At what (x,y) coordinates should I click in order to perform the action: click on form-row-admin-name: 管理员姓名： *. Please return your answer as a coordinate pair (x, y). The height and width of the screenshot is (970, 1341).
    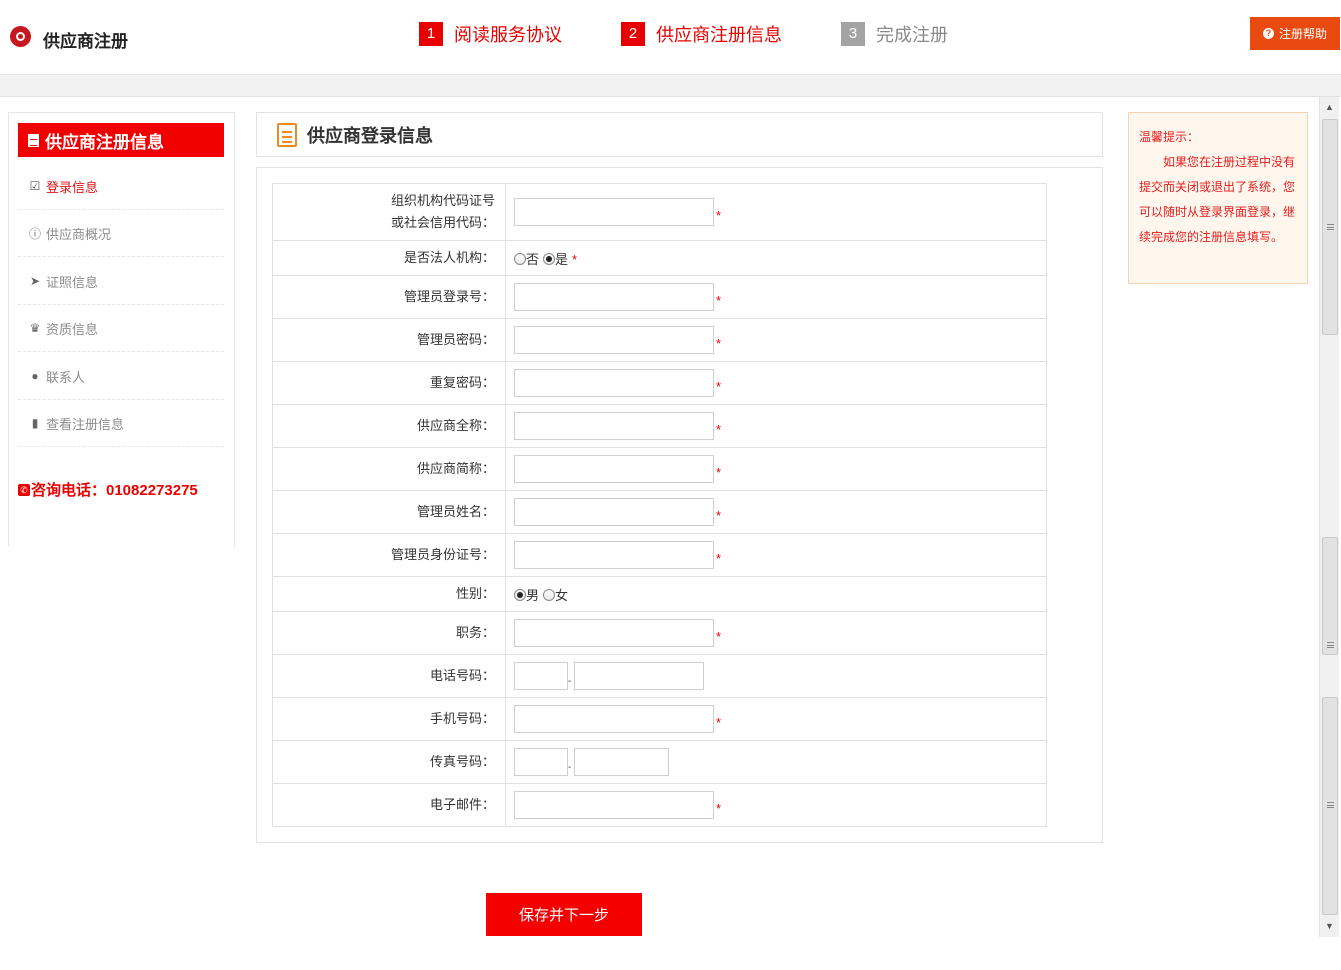
    Looking at the image, I should click on (659, 512).